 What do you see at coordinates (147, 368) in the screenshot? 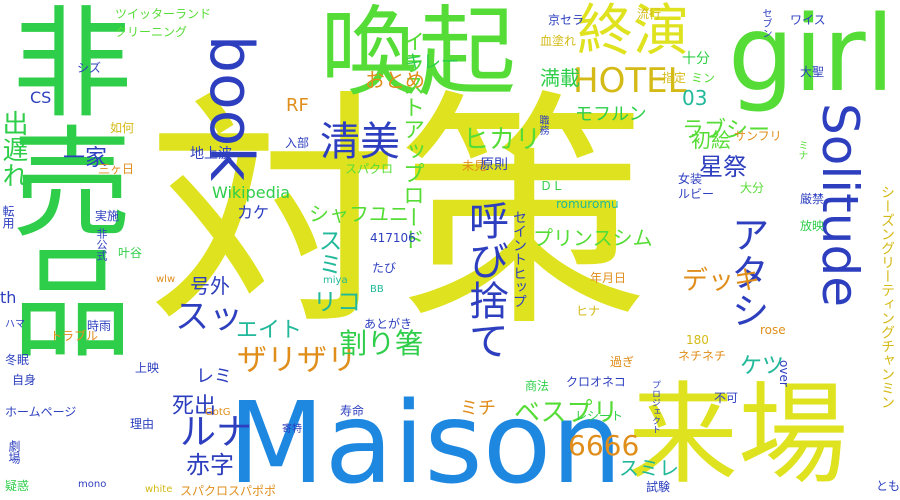
I see `word-joueii: 上映` at bounding box center [147, 368].